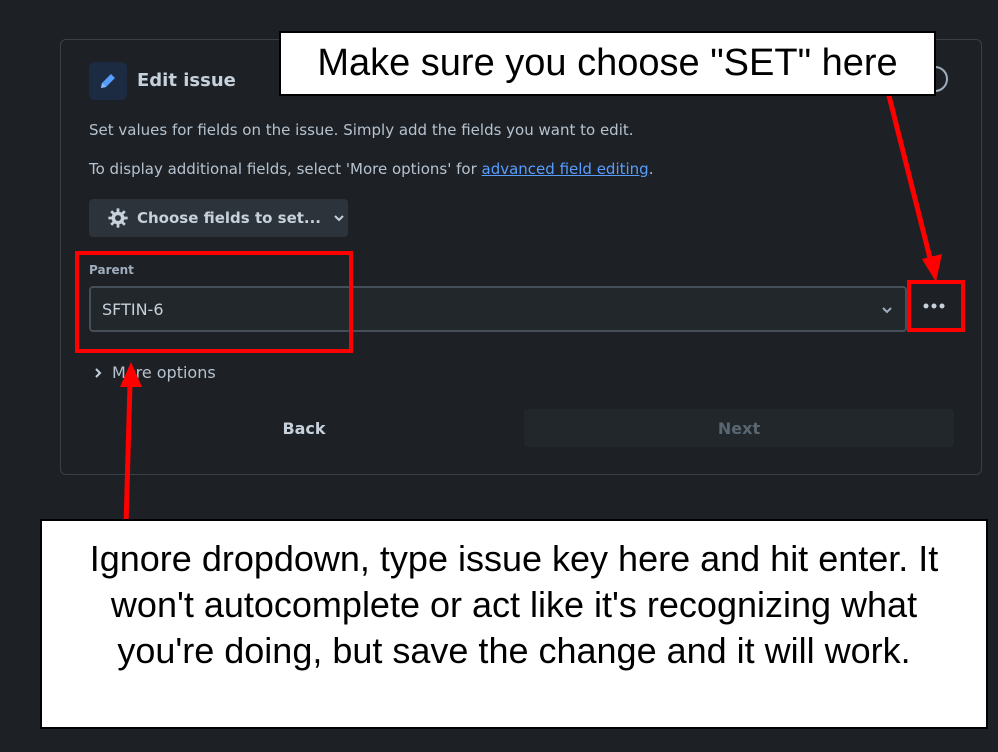 This screenshot has height=752, width=998. What do you see at coordinates (111, 270) in the screenshot?
I see `parent-field-label: Parent` at bounding box center [111, 270].